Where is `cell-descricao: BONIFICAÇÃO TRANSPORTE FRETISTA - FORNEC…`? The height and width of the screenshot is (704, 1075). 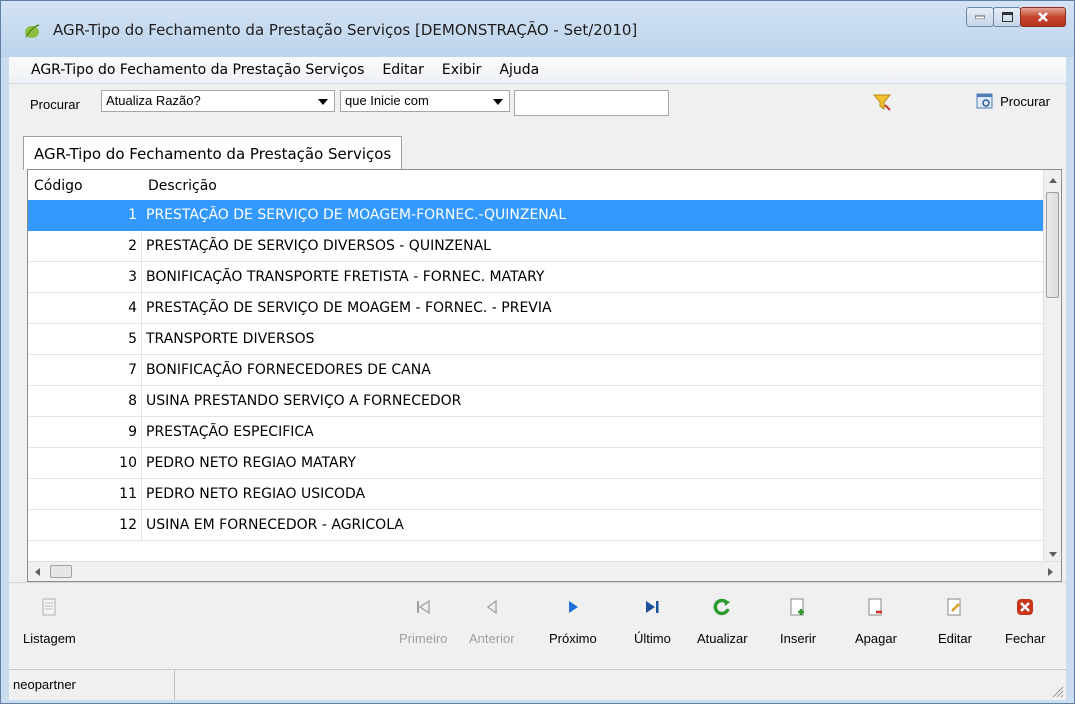
cell-descricao: BONIFICAÇÃO TRANSPORTE FRETISTA - FORNEC… is located at coordinates (345, 277).